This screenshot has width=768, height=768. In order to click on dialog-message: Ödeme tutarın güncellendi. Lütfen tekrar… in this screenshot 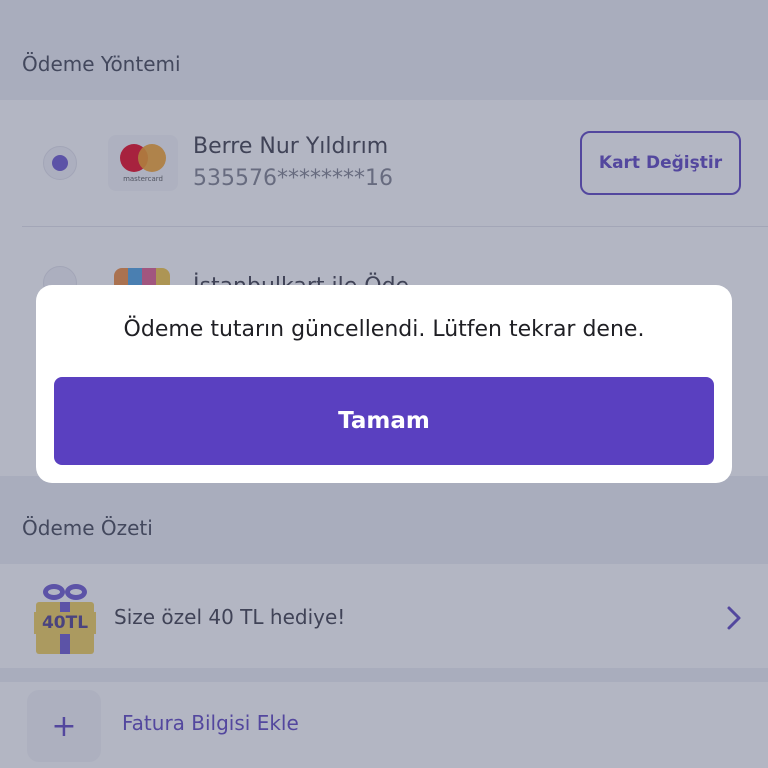, I will do `click(384, 329)`.